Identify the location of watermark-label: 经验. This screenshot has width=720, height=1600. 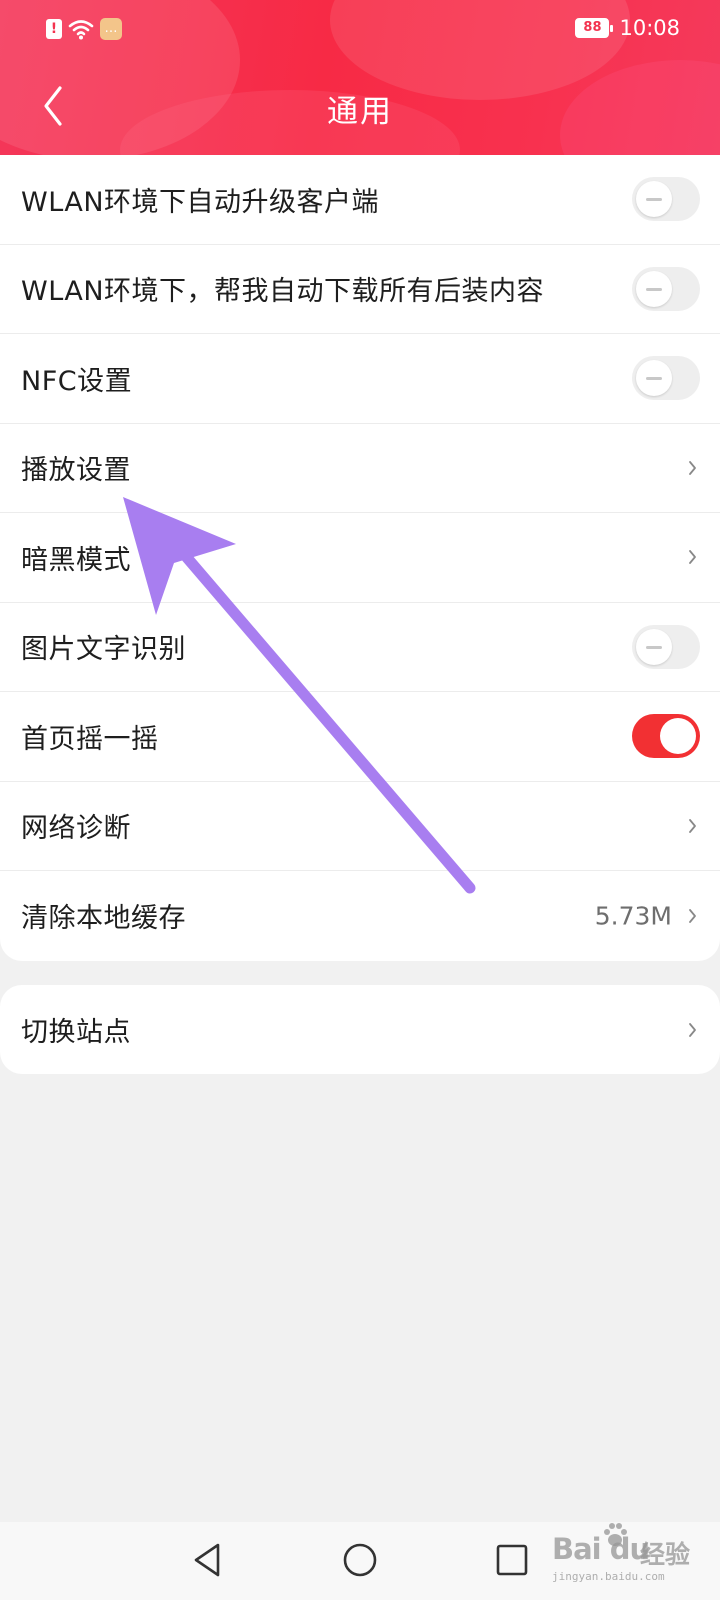
(665, 1554).